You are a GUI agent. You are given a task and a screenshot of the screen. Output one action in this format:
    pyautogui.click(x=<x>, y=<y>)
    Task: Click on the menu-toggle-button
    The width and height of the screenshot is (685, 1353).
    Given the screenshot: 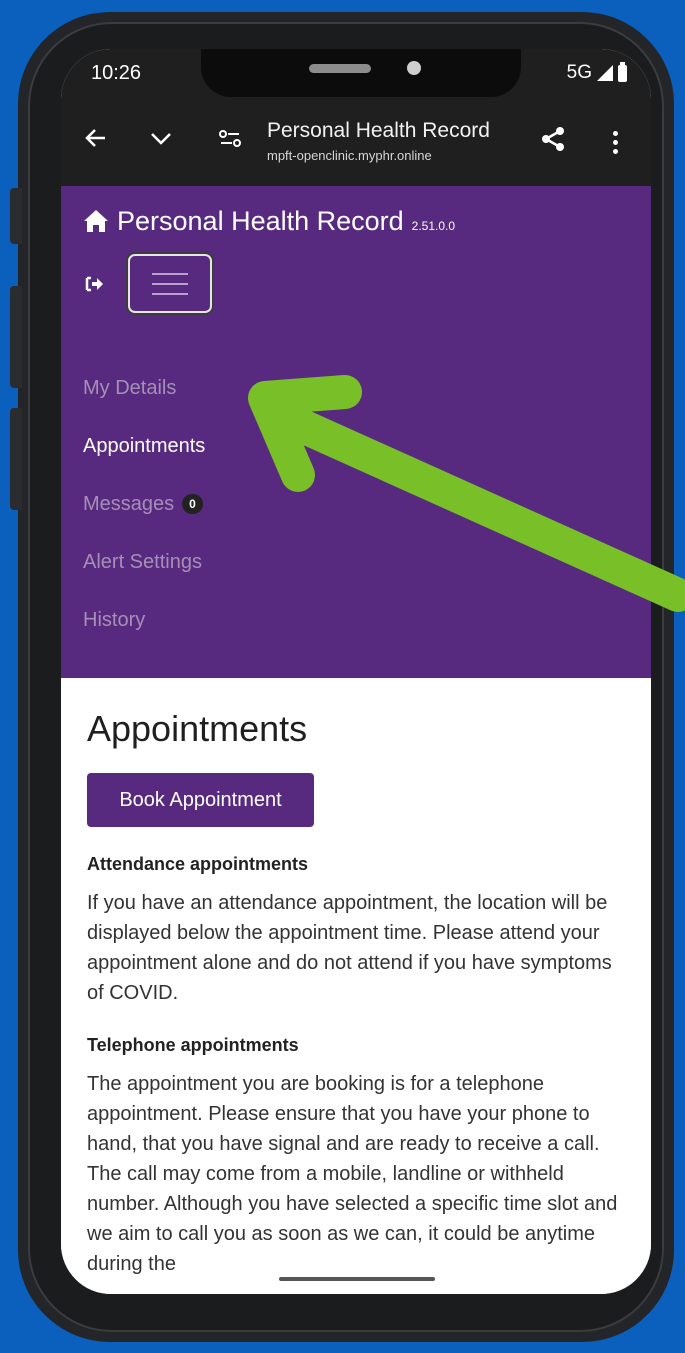 What is the action you would take?
    pyautogui.click(x=170, y=283)
    